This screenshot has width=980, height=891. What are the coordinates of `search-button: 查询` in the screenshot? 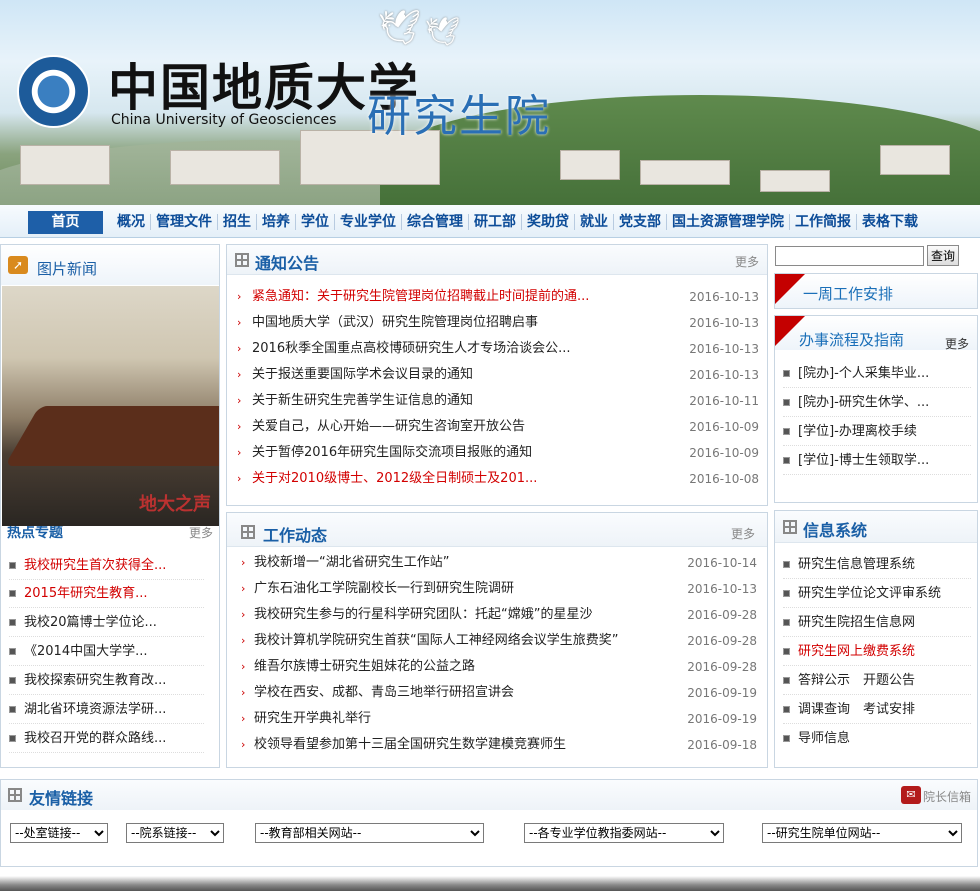 It's located at (943, 255).